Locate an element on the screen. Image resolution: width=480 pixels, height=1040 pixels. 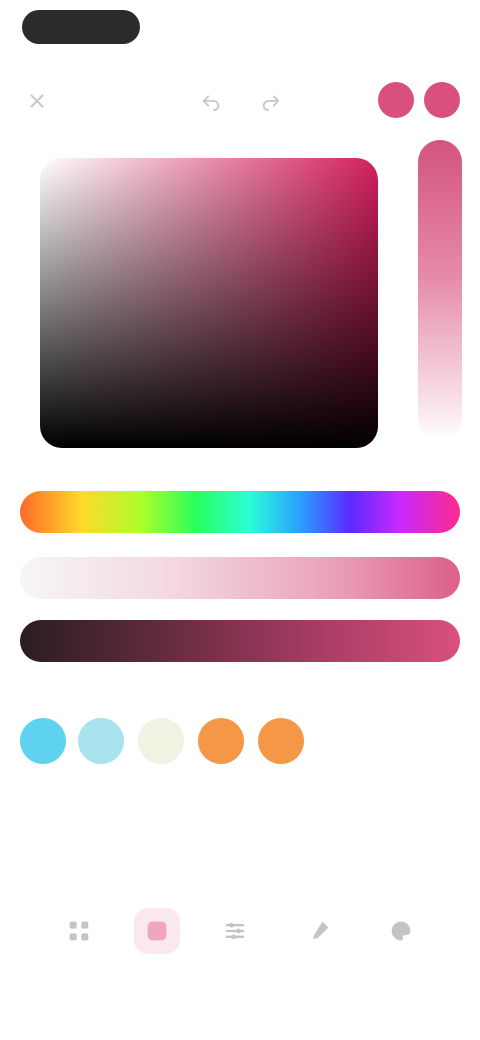
spectrum-icon is located at coordinates (157, 931).